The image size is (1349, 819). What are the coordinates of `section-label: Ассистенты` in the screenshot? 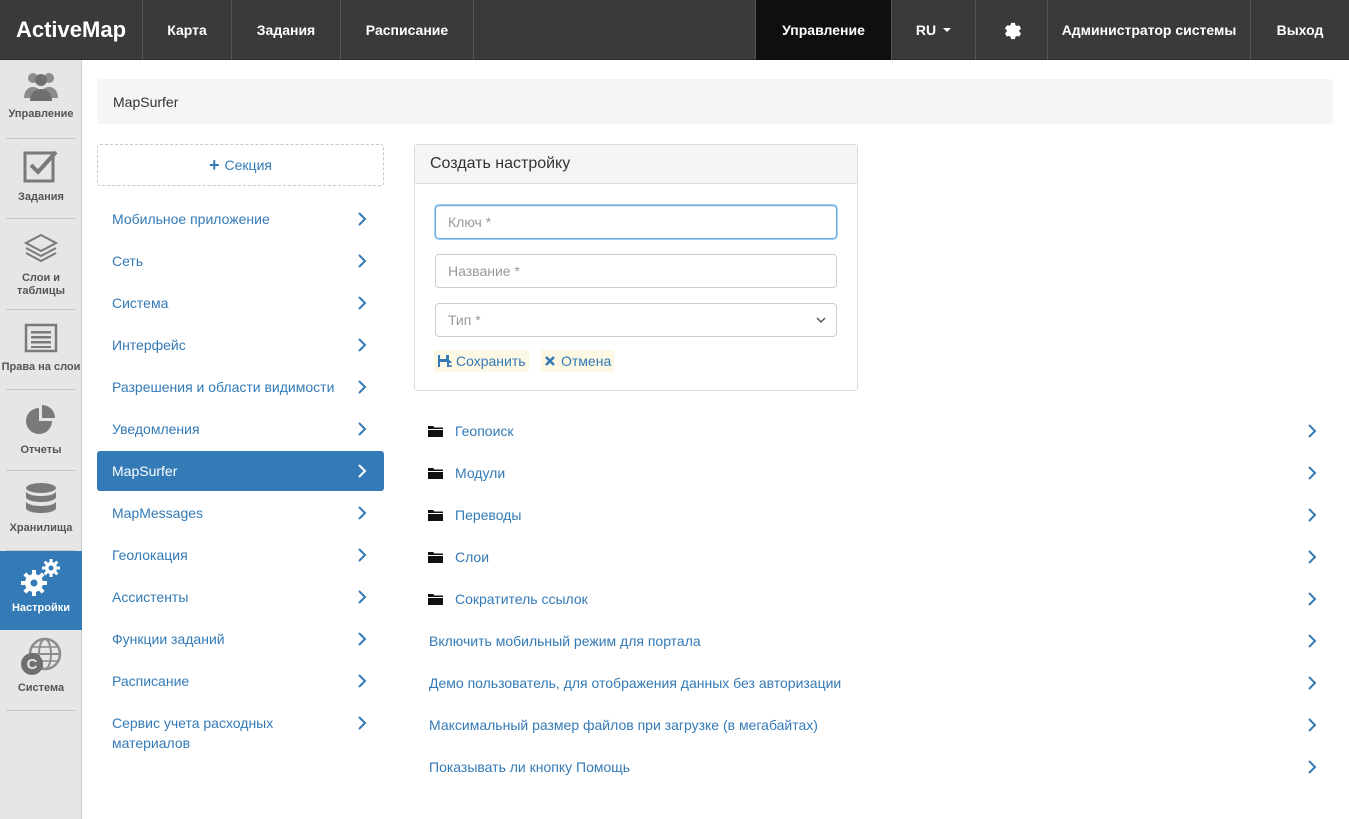 It's located at (150, 597).